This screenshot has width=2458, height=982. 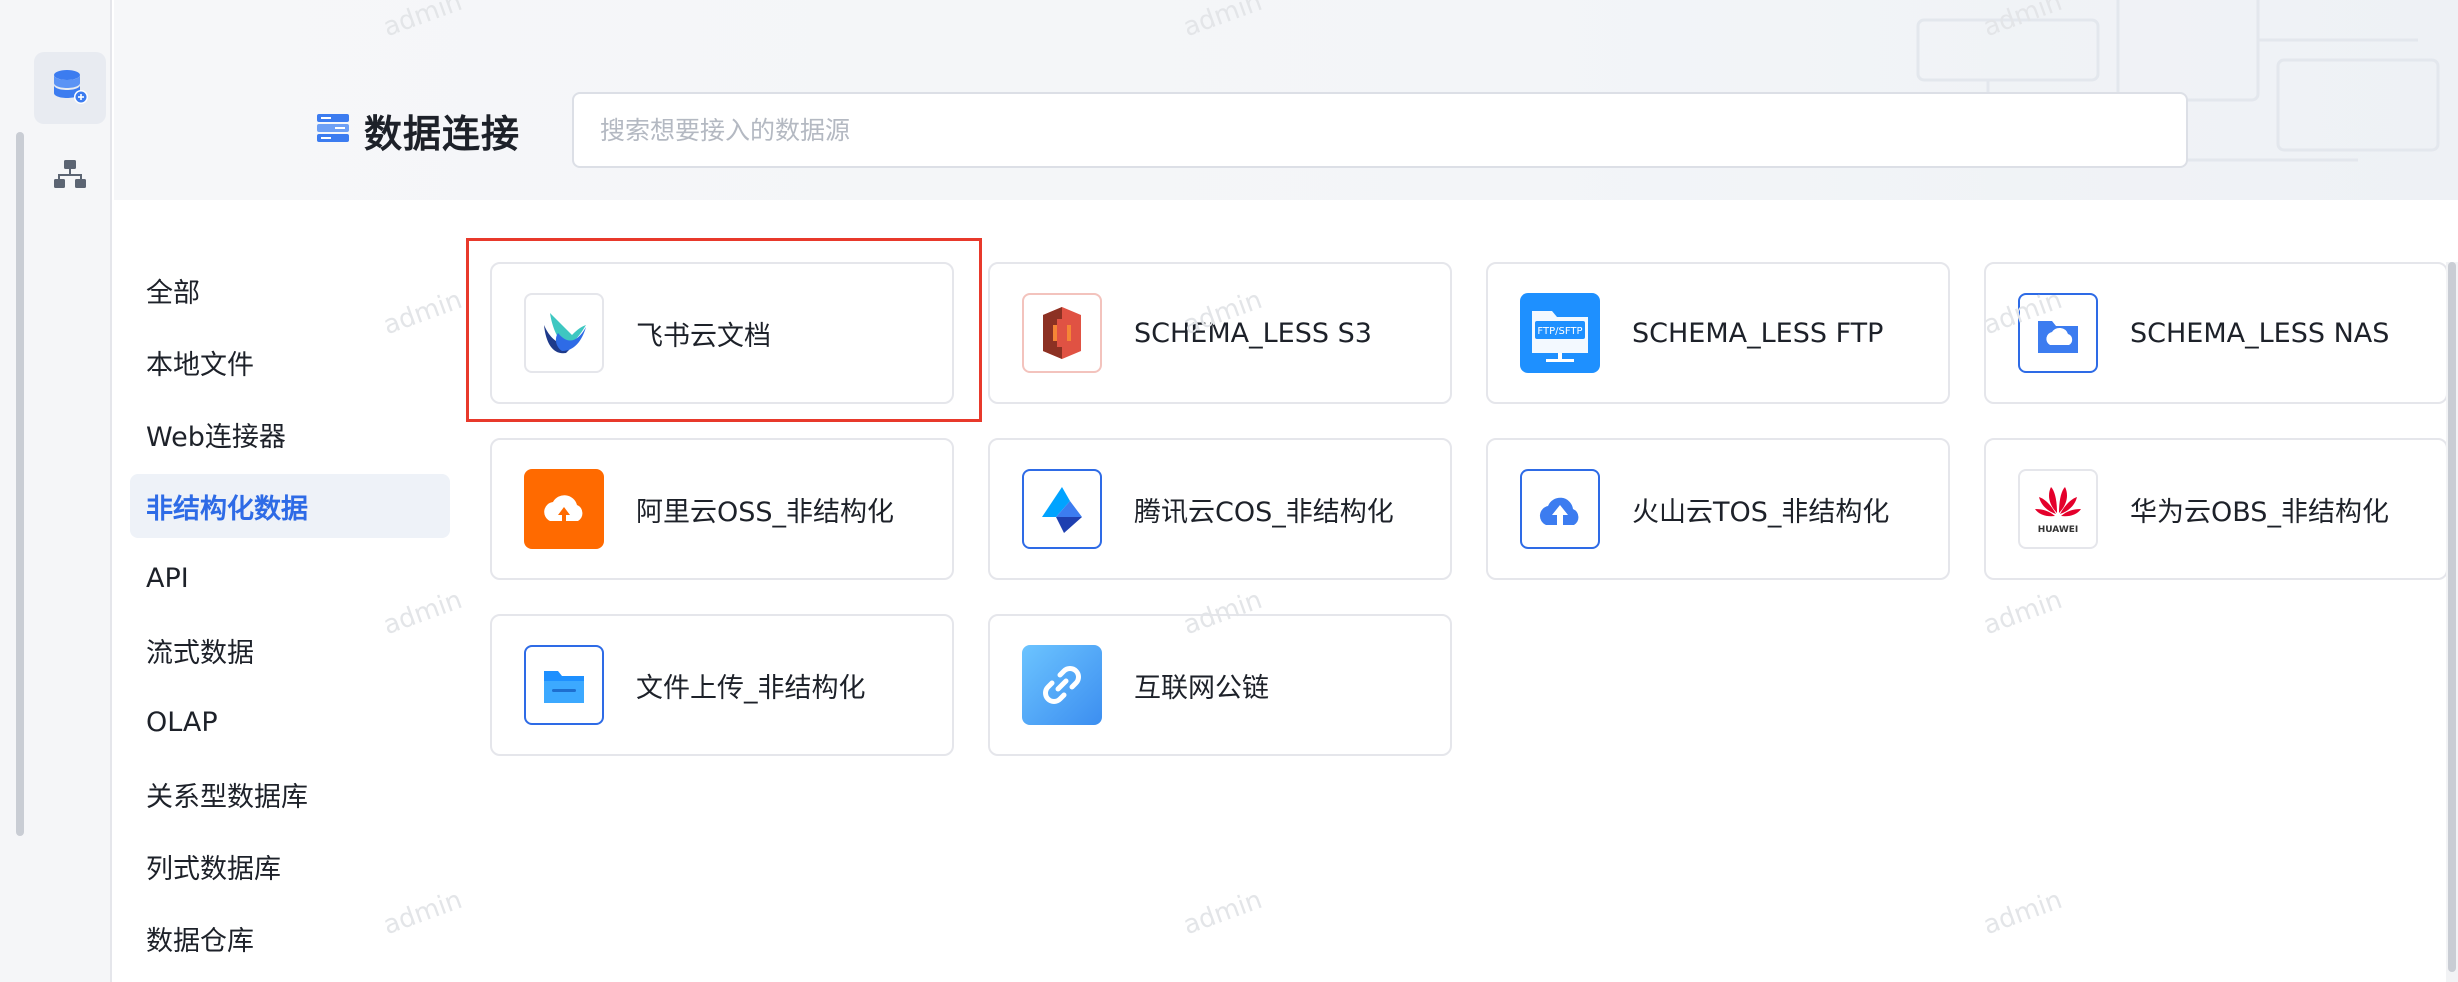 What do you see at coordinates (564, 685) in the screenshot?
I see `file-upload-folder-icon` at bounding box center [564, 685].